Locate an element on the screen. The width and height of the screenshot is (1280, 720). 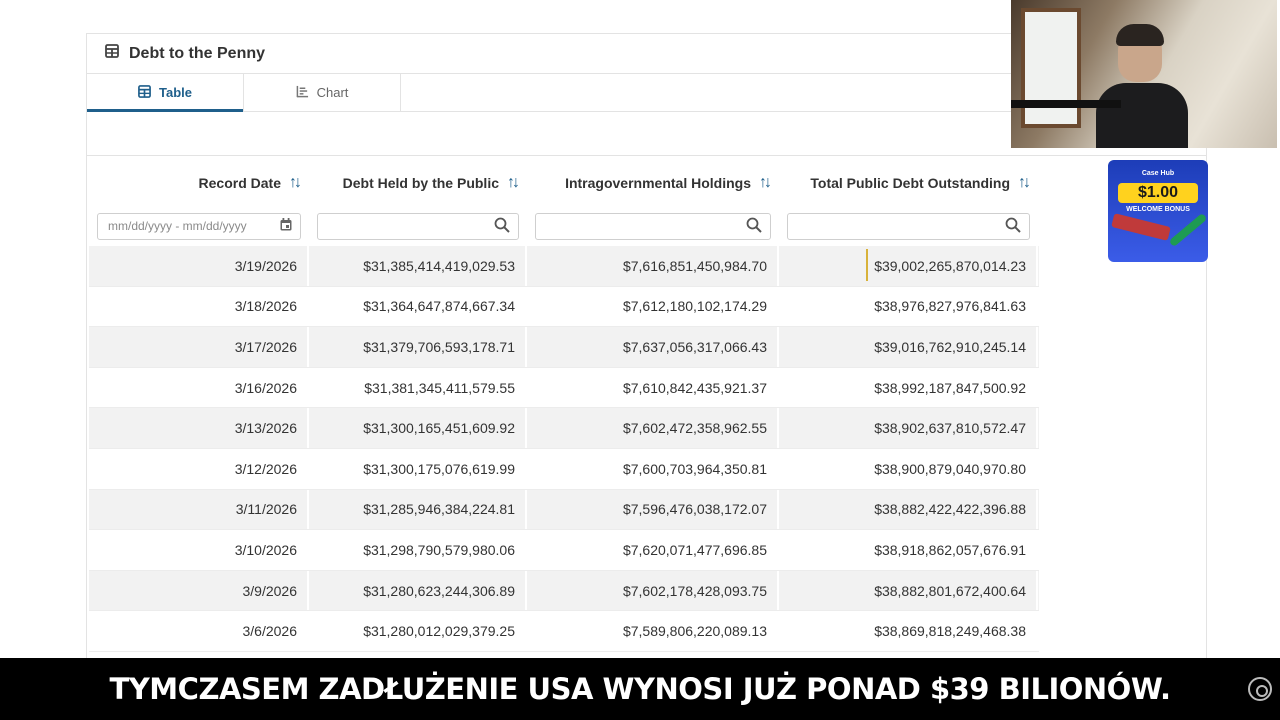
cell-intragov: $7,610,842,435,921.37 is located at coordinates (653, 387).